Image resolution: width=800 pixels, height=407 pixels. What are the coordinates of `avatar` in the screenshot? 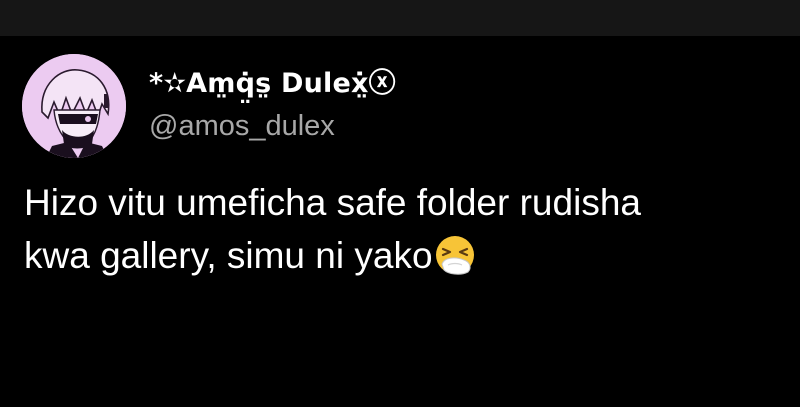 It's located at (74, 106).